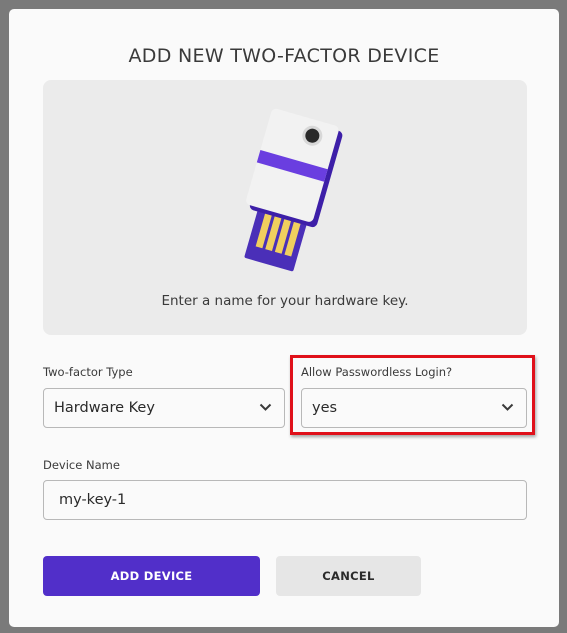 This screenshot has width=567, height=633. I want to click on device-name-label: Device Name, so click(81, 465).